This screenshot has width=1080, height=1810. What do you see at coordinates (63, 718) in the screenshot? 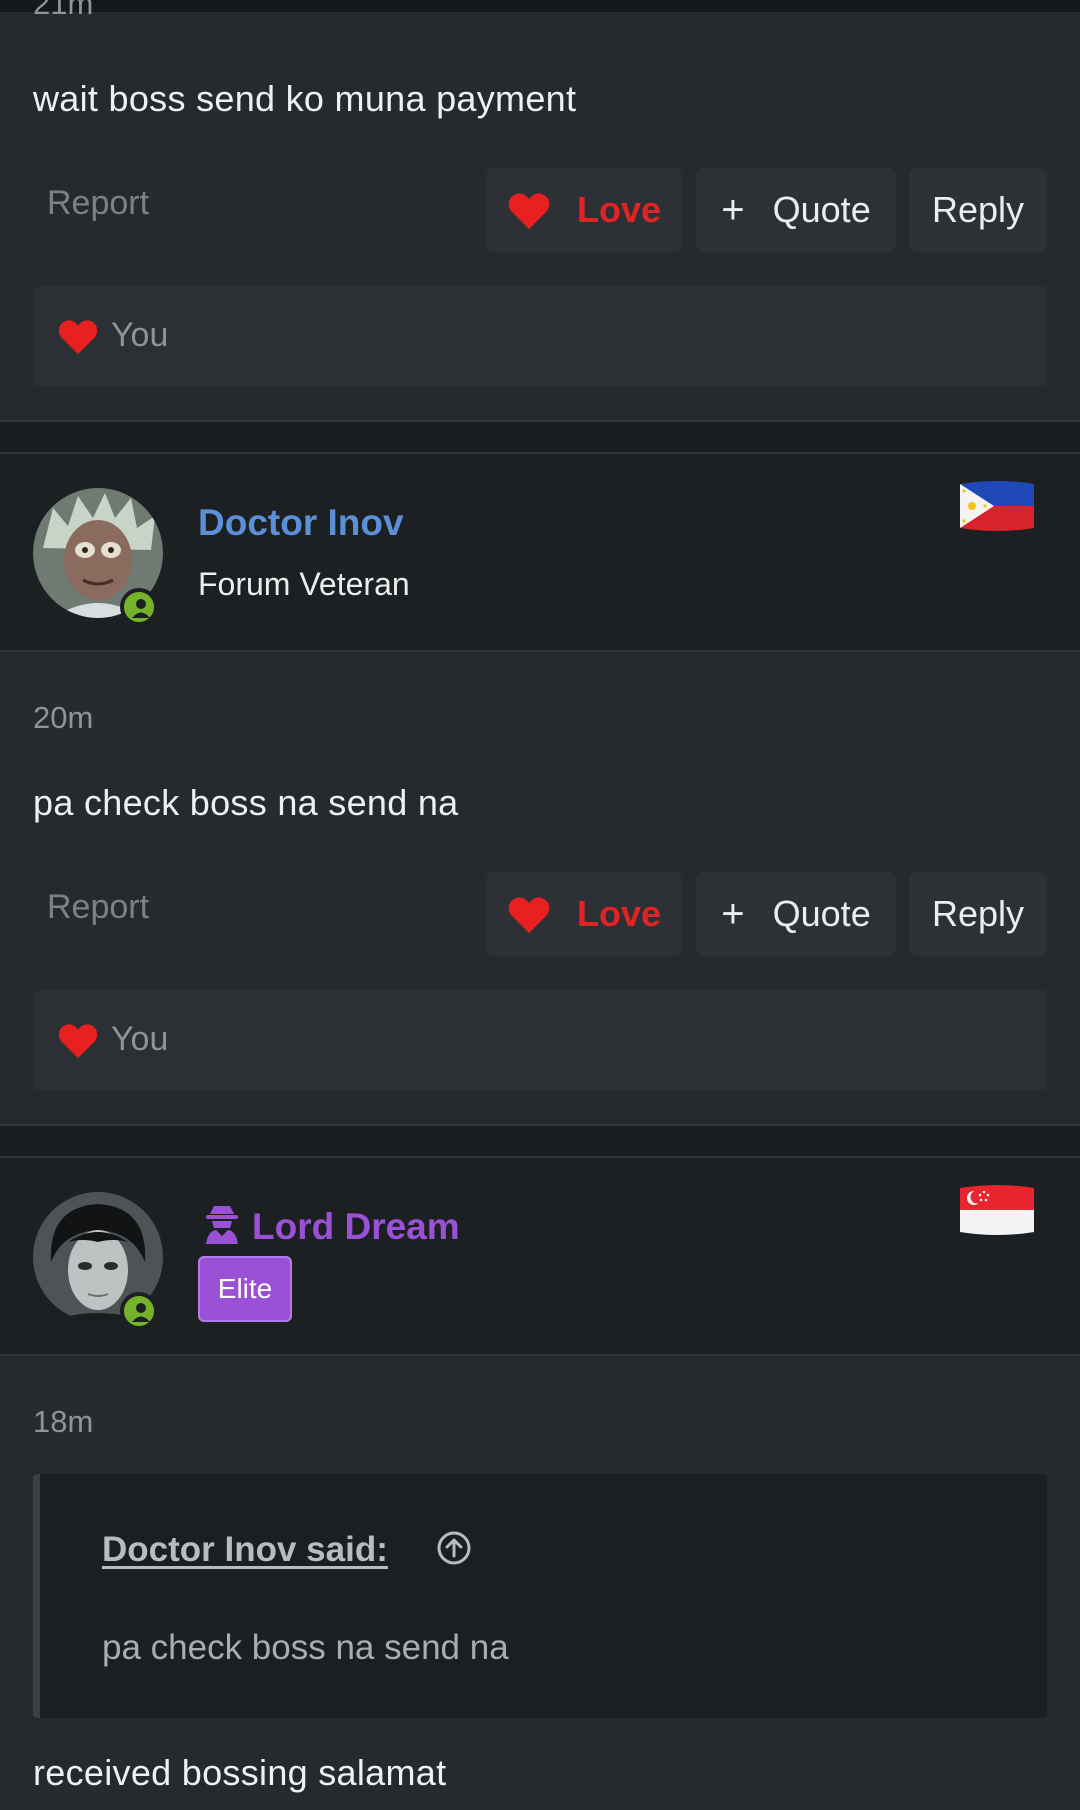
I see `post-timestamp: 20m` at bounding box center [63, 718].